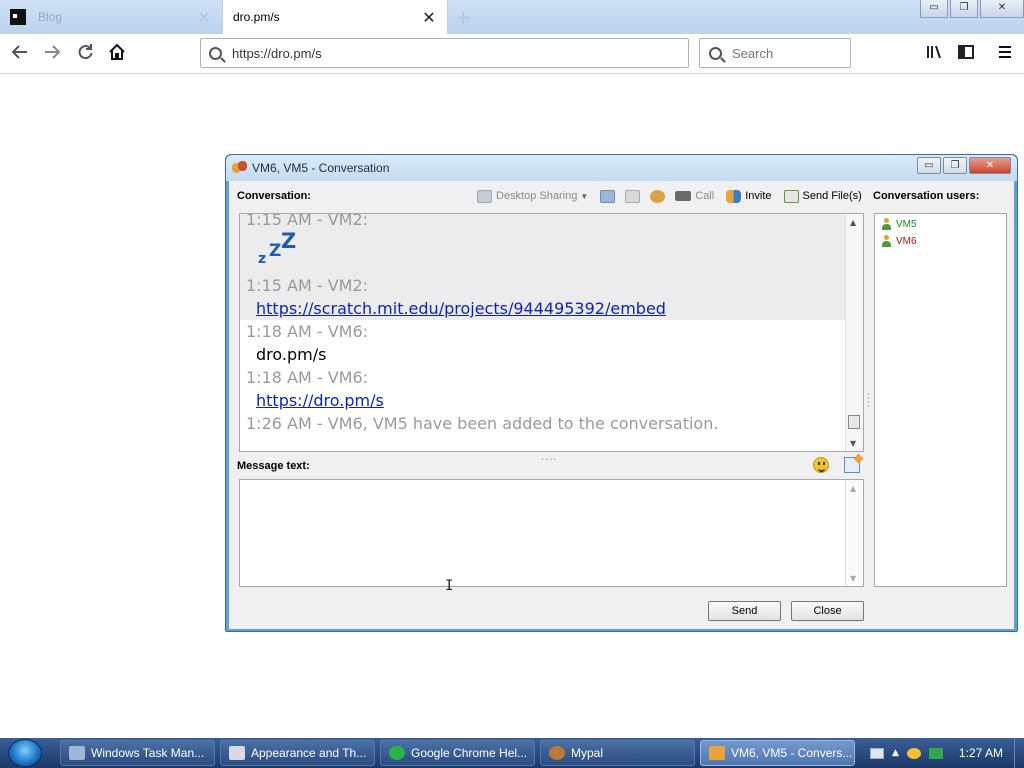 The image size is (1024, 768). I want to click on history-scrollbar: ▲ ▼, so click(854, 332).